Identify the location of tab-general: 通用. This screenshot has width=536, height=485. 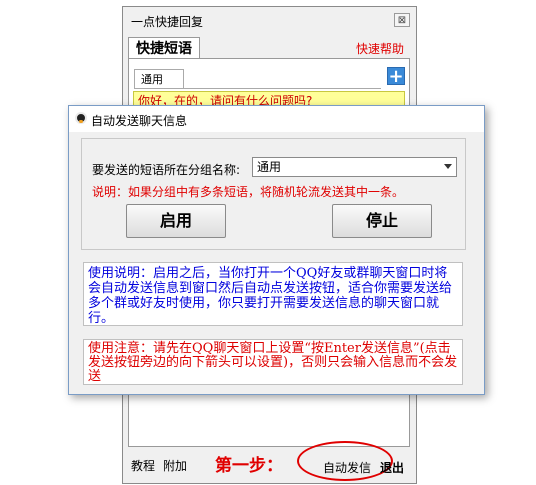
(159, 79).